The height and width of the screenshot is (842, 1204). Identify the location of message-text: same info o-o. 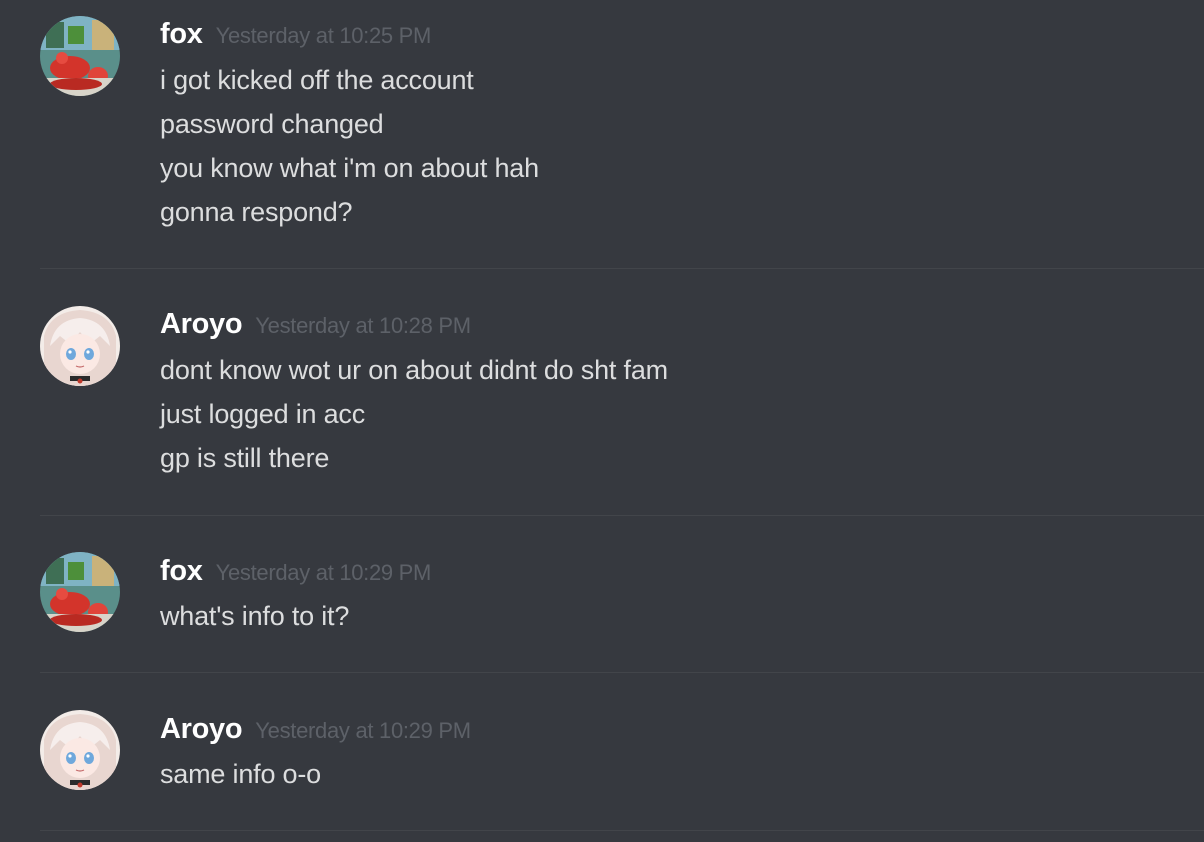
(240, 774).